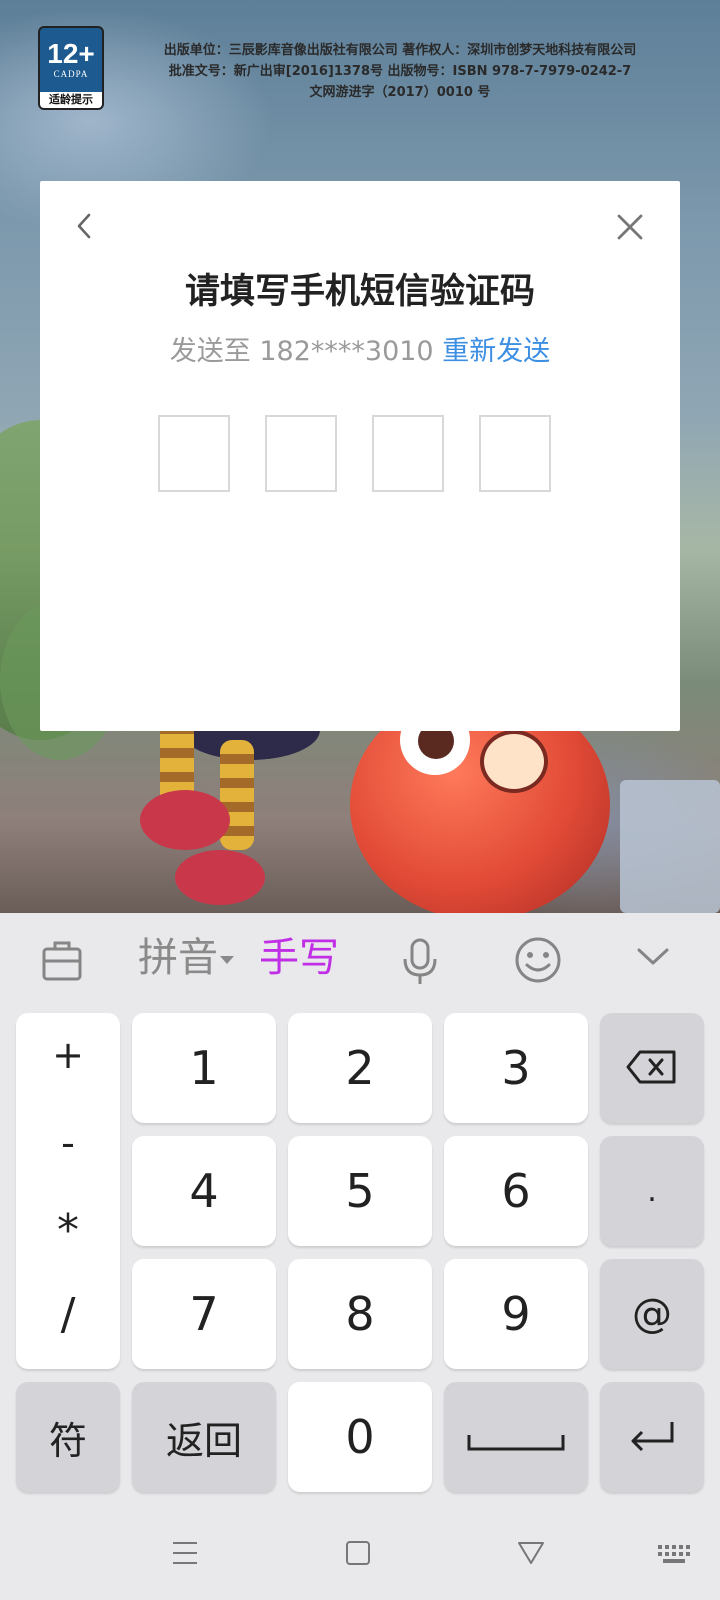 This screenshot has height=1600, width=720. I want to click on backspace-key, so click(652, 1068).